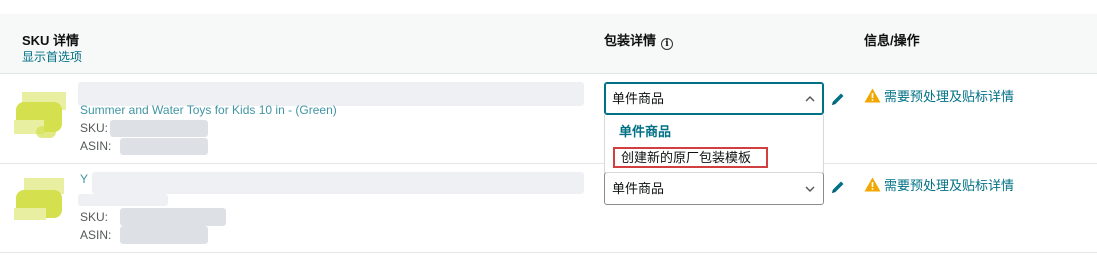  Describe the element at coordinates (338, 183) in the screenshot. I see `blurred-title` at that location.